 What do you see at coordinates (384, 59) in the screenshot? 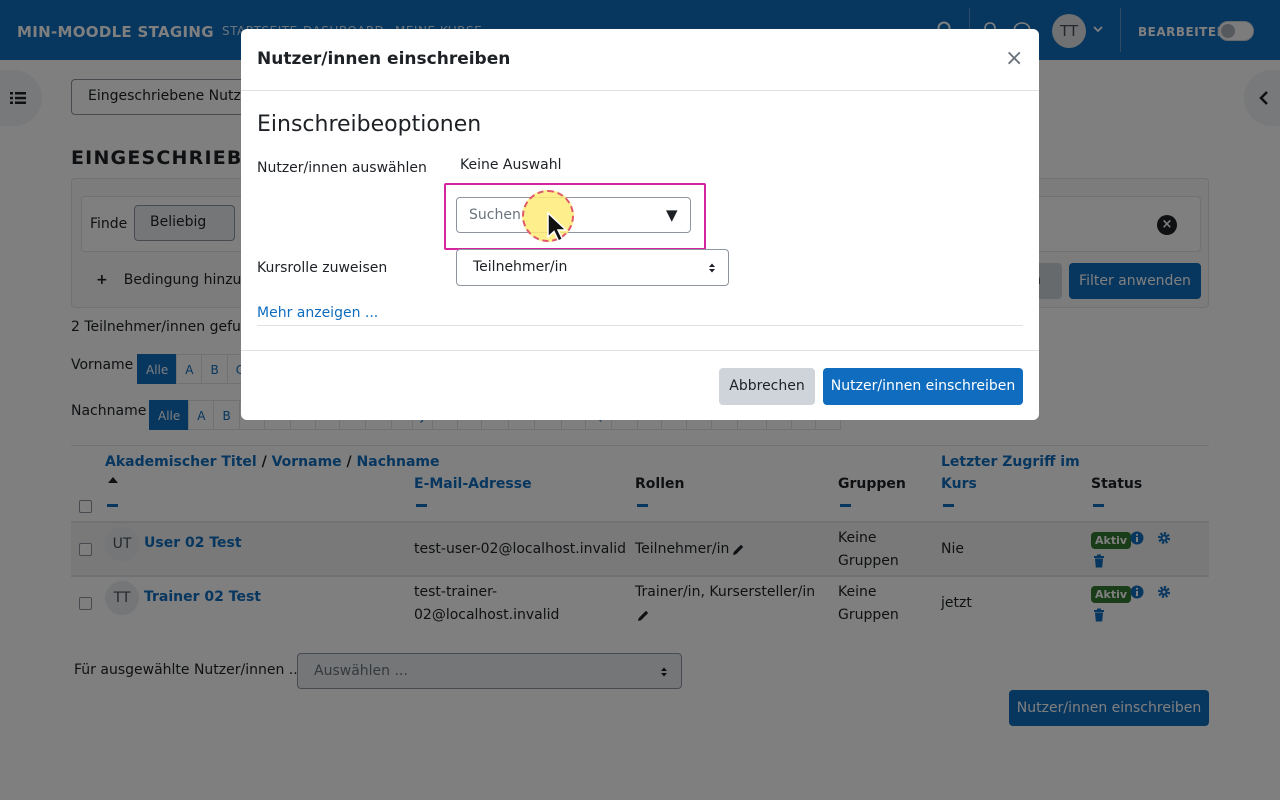
I see `modal-title: Nutzer/innen einschreiben` at bounding box center [384, 59].